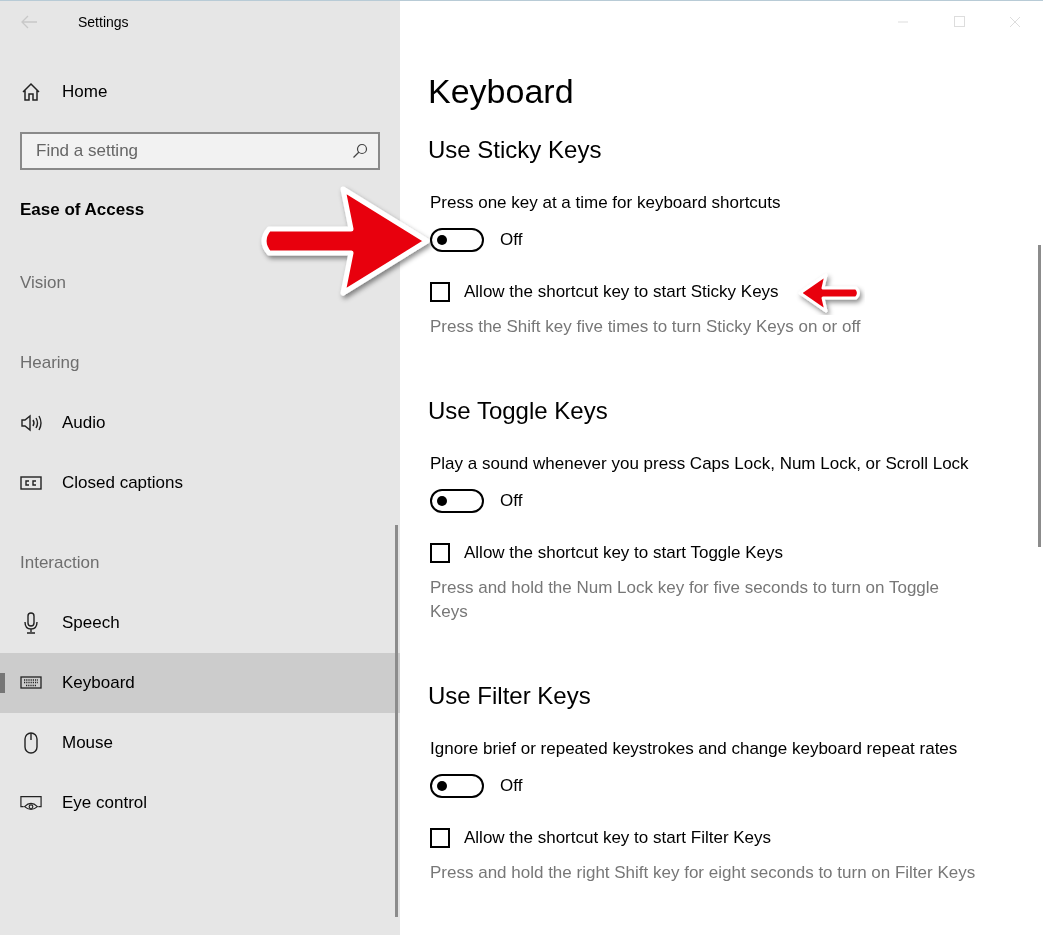 This screenshot has height=935, width=1043. Describe the element at coordinates (60, 563) in the screenshot. I see `nav-group-heading: Interaction` at that location.